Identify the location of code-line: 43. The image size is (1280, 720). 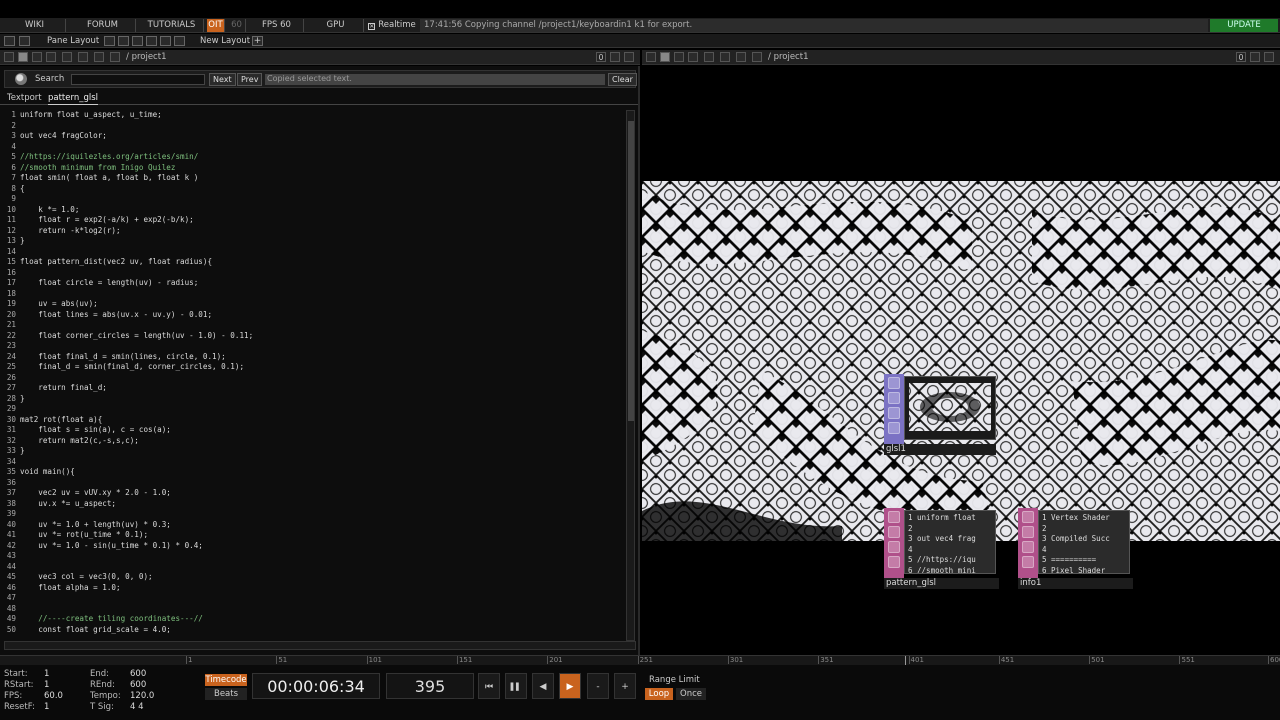
(312, 556).